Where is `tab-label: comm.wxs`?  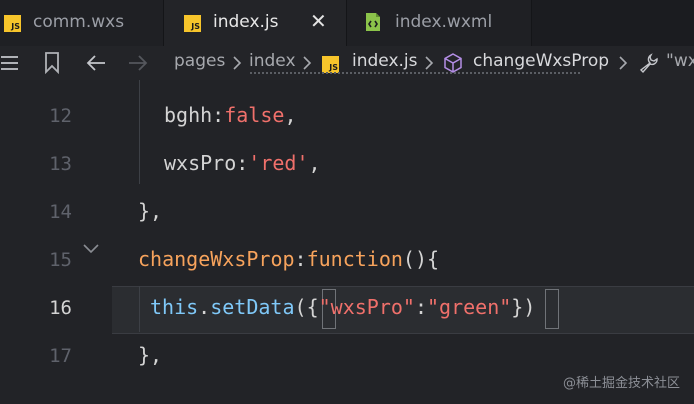 tab-label: comm.wxs is located at coordinates (79, 22).